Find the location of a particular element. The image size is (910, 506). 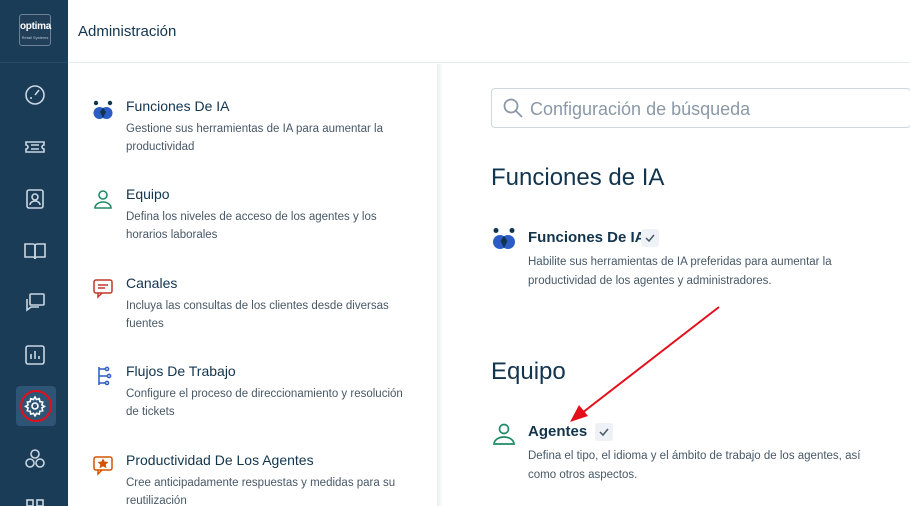

section-heading-ai: Funciones de IA is located at coordinates (578, 177).